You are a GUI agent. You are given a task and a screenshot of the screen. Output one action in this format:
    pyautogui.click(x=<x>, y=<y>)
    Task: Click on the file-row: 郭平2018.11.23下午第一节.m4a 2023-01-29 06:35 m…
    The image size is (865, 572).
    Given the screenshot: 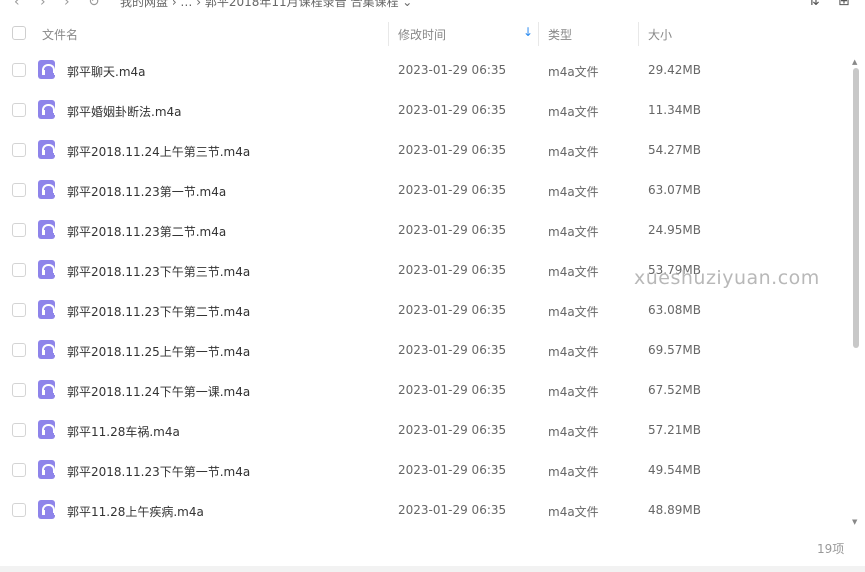 What is the action you would take?
    pyautogui.click(x=425, y=470)
    